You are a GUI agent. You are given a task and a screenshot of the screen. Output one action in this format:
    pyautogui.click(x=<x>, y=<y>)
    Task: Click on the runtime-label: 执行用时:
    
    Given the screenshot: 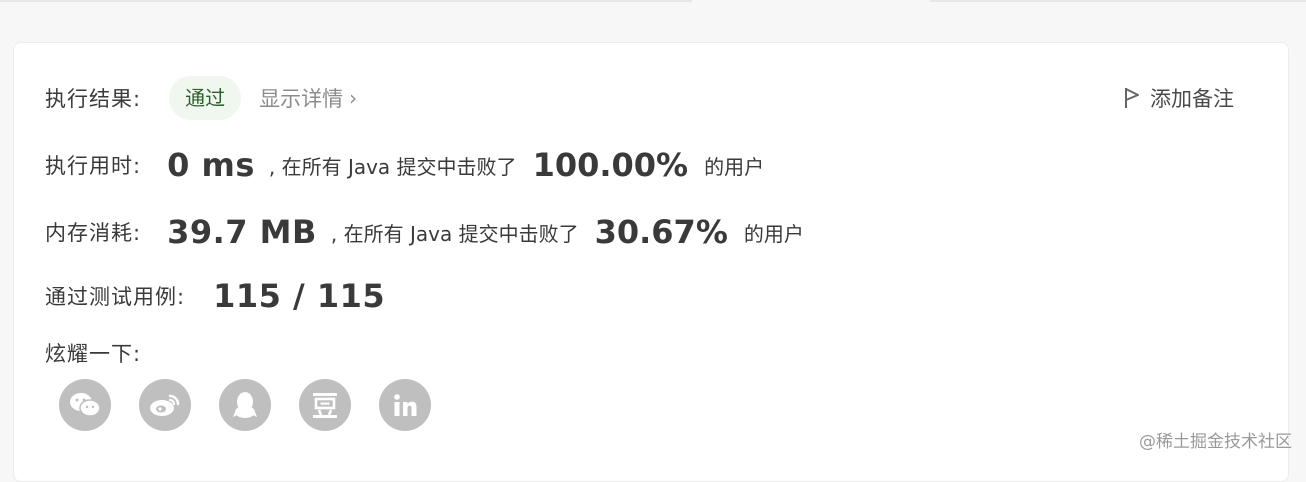 What is the action you would take?
    pyautogui.click(x=93, y=165)
    